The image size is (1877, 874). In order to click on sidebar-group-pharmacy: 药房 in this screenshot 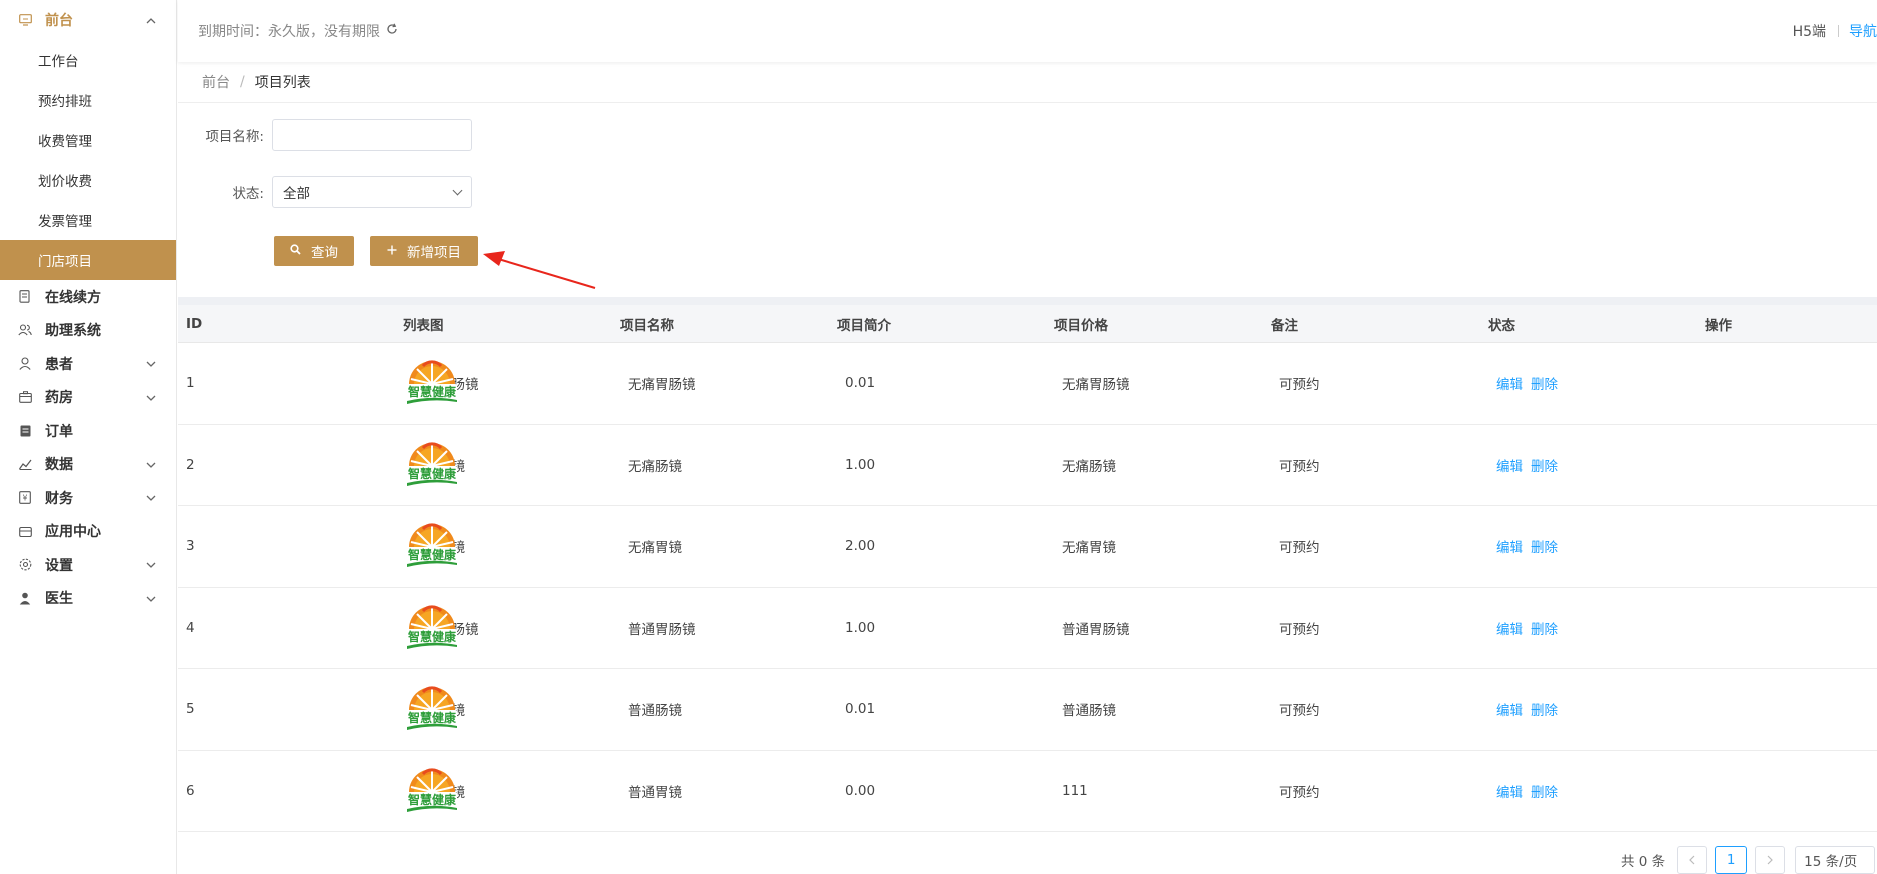, I will do `click(88, 398)`.